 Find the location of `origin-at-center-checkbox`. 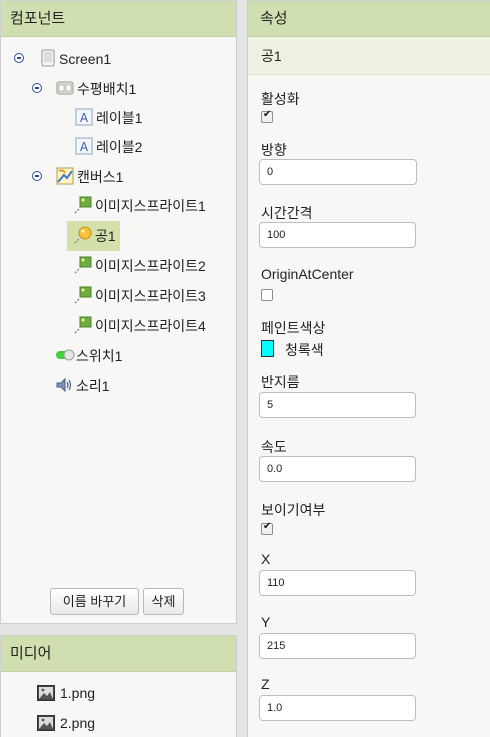

origin-at-center-checkbox is located at coordinates (267, 295).